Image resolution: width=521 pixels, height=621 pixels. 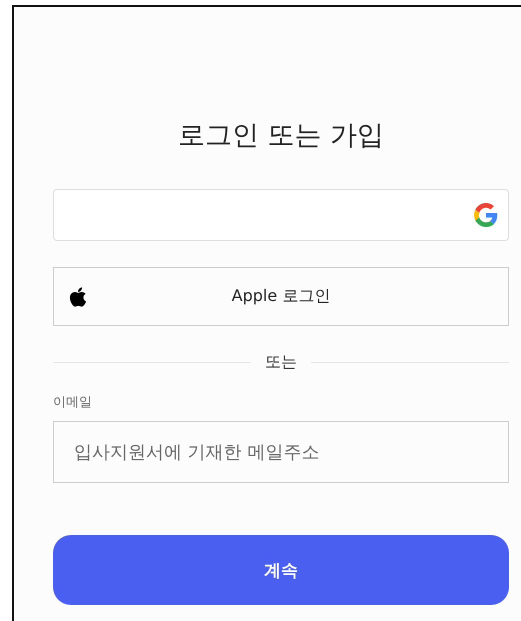 What do you see at coordinates (281, 570) in the screenshot?
I see `continue-button: 계속` at bounding box center [281, 570].